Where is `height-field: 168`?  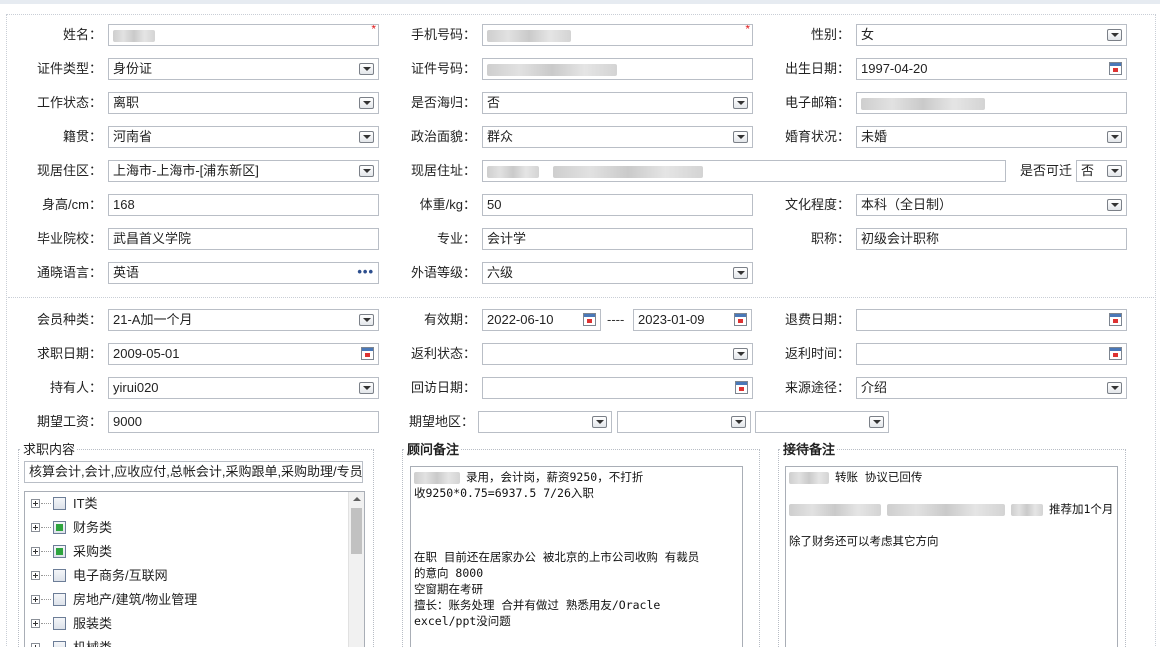 height-field: 168 is located at coordinates (243, 205).